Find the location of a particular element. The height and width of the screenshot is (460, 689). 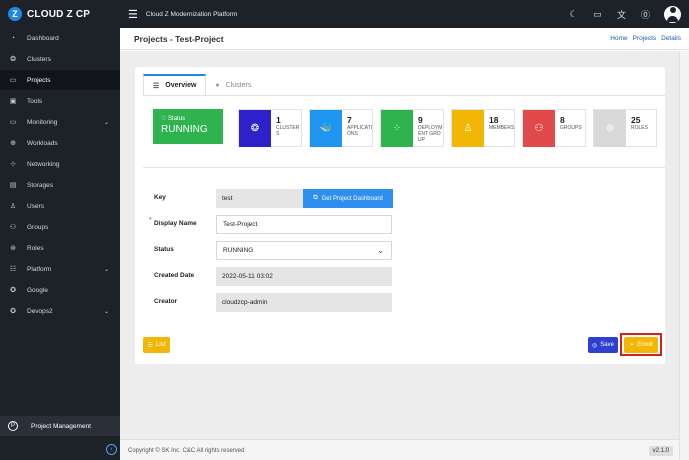

sidebar-item-label: Dashboard is located at coordinates (43, 38).